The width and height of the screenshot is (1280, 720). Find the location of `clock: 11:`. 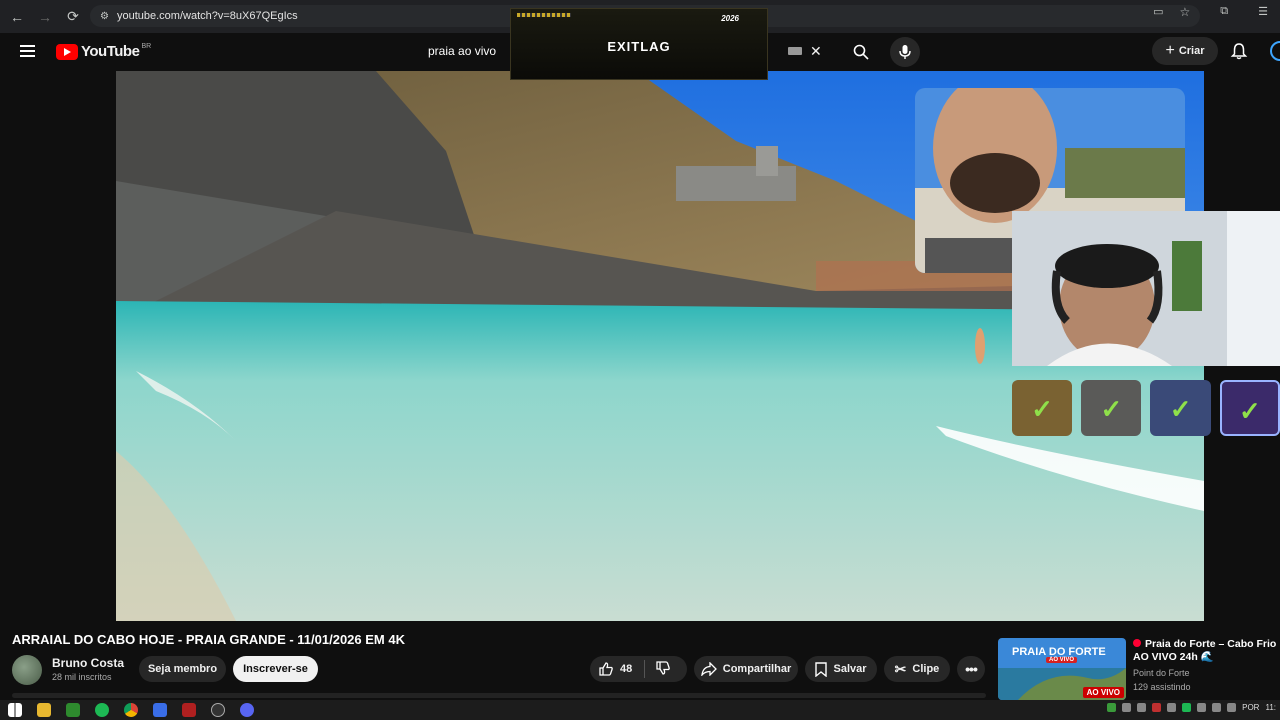

clock: 11: is located at coordinates (1270, 707).